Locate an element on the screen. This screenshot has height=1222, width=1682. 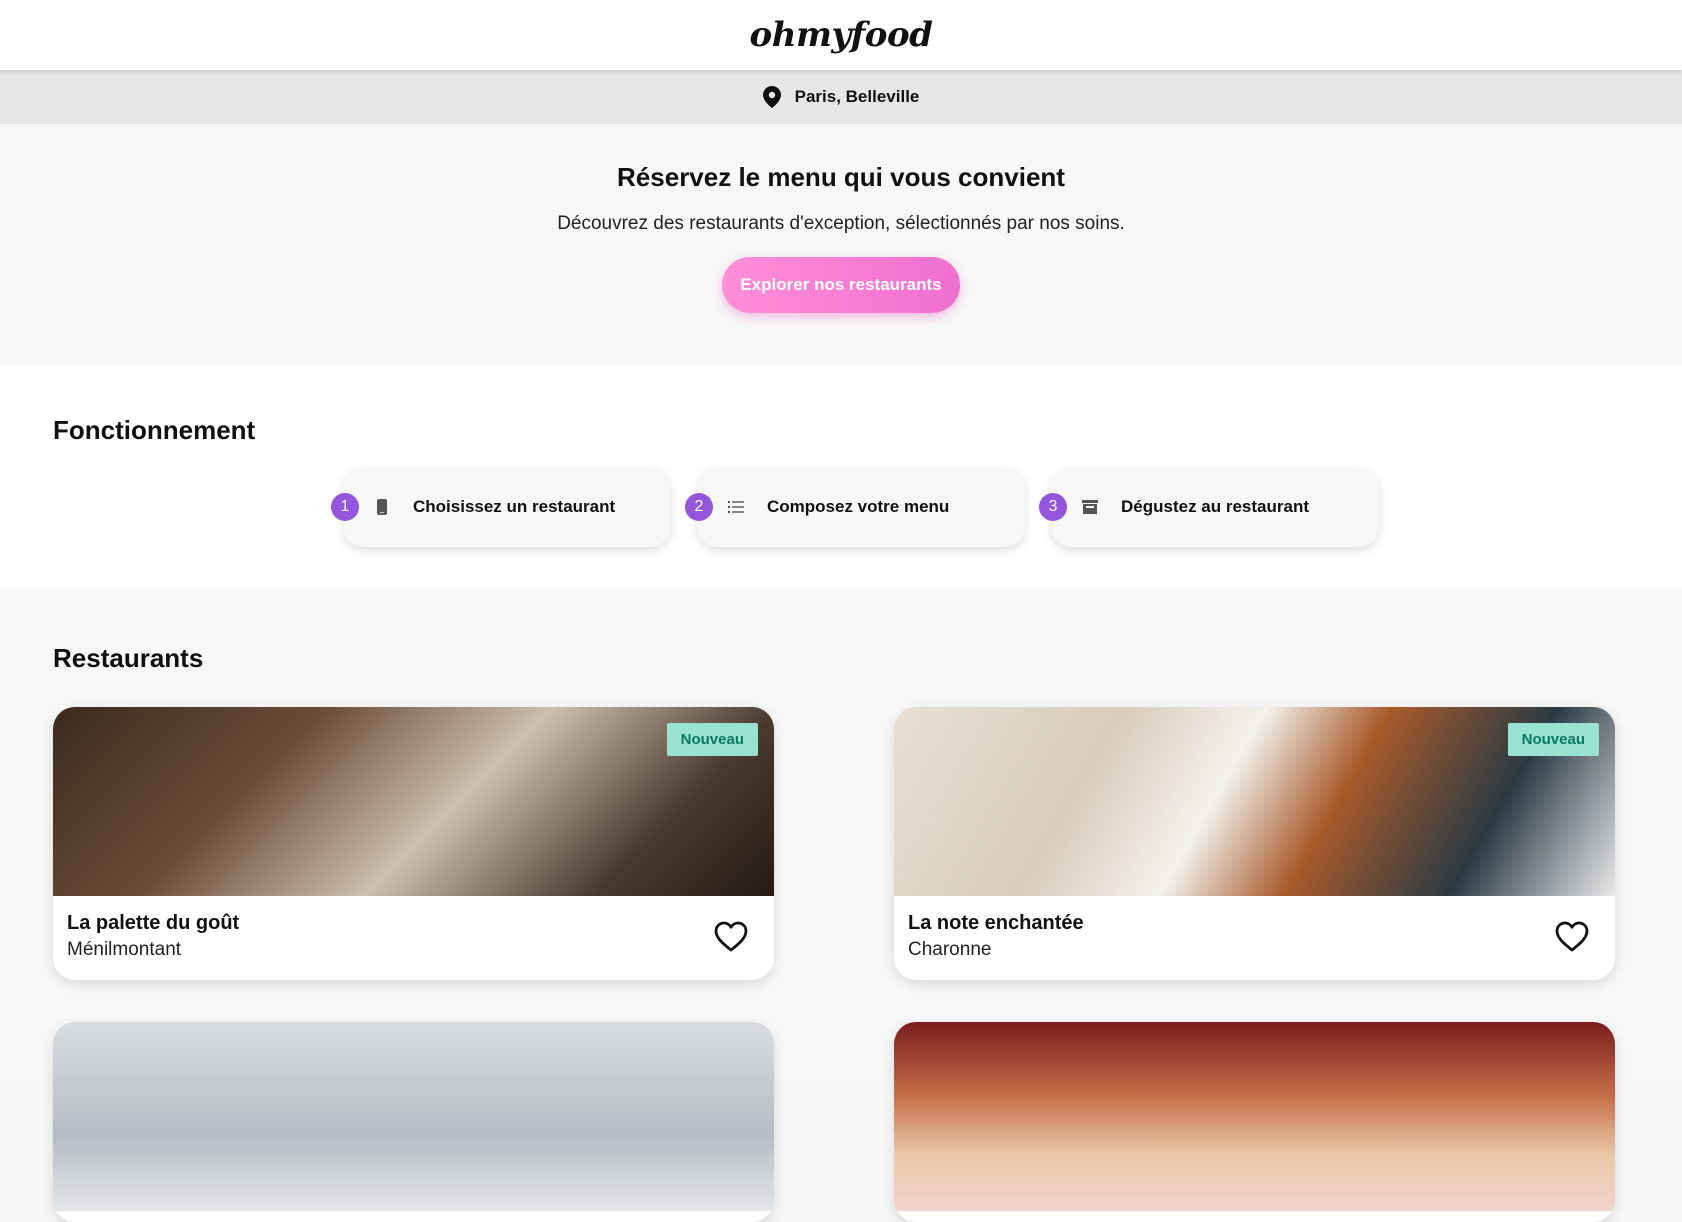
restaurant-area: Ménilmontant is located at coordinates (124, 949).